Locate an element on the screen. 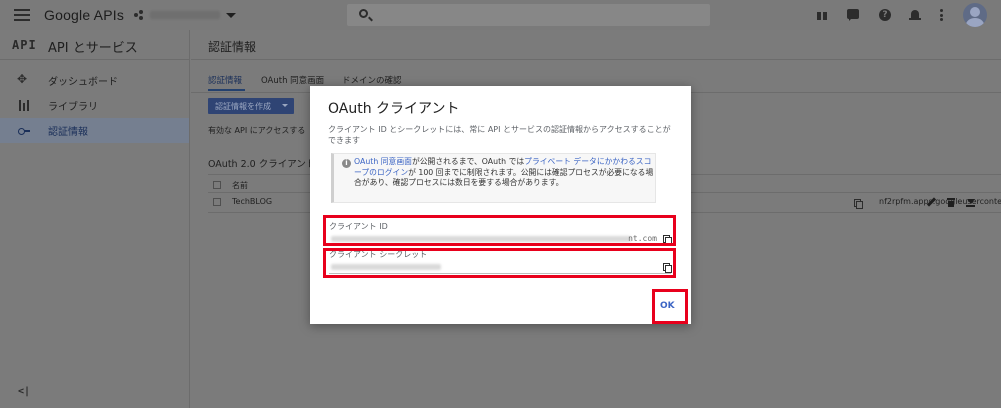 The image size is (1001, 408). tab-domain-verification: ドメインの確認 is located at coordinates (372, 80).